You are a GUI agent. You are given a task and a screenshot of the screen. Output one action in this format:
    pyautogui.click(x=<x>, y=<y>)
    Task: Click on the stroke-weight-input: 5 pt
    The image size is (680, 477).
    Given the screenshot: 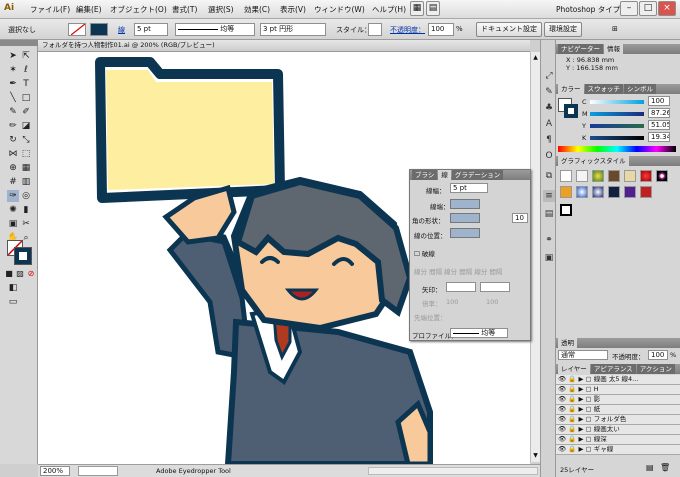 What is the action you would take?
    pyautogui.click(x=469, y=188)
    